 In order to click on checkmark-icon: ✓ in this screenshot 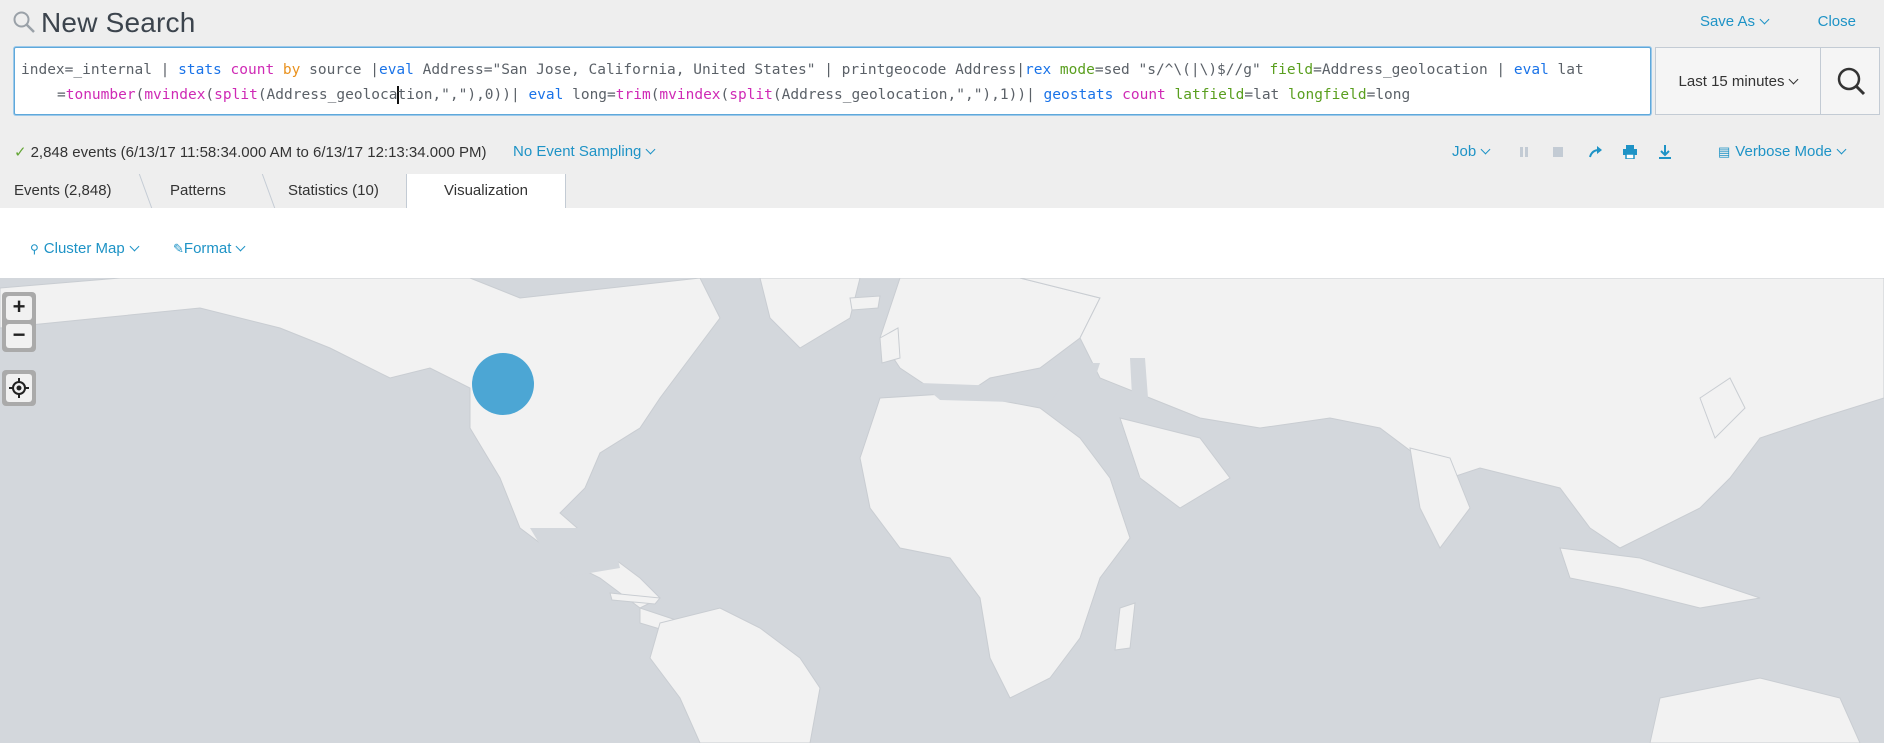, I will do `click(20, 152)`.